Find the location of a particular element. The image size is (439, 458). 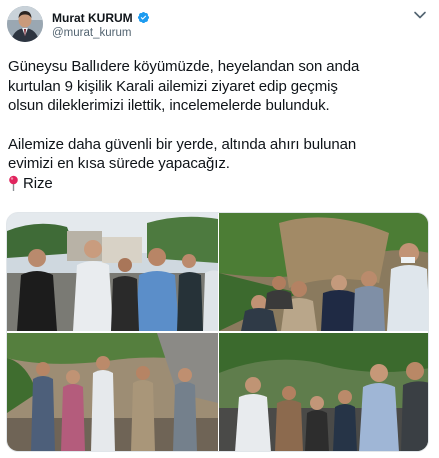

round-pushpin-icon is located at coordinates (13, 183).